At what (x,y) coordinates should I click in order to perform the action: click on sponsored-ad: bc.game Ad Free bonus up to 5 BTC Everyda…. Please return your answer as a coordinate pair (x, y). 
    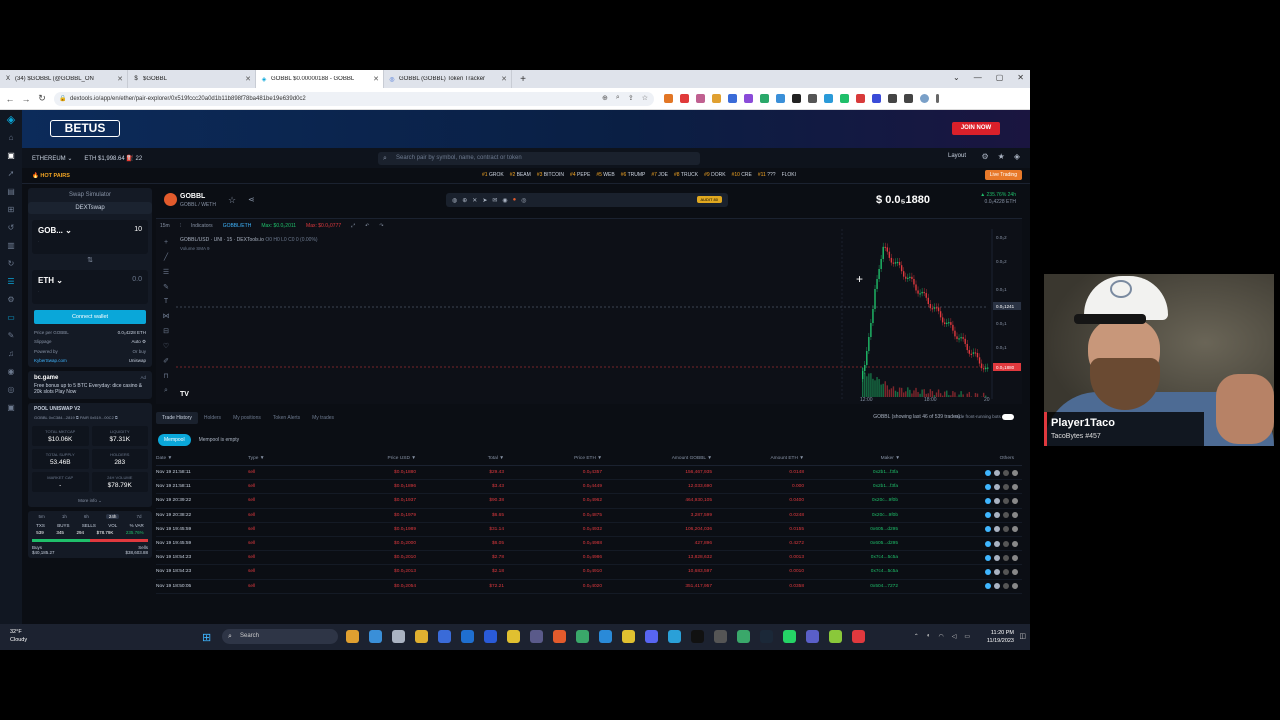
    Looking at the image, I should click on (90, 385).